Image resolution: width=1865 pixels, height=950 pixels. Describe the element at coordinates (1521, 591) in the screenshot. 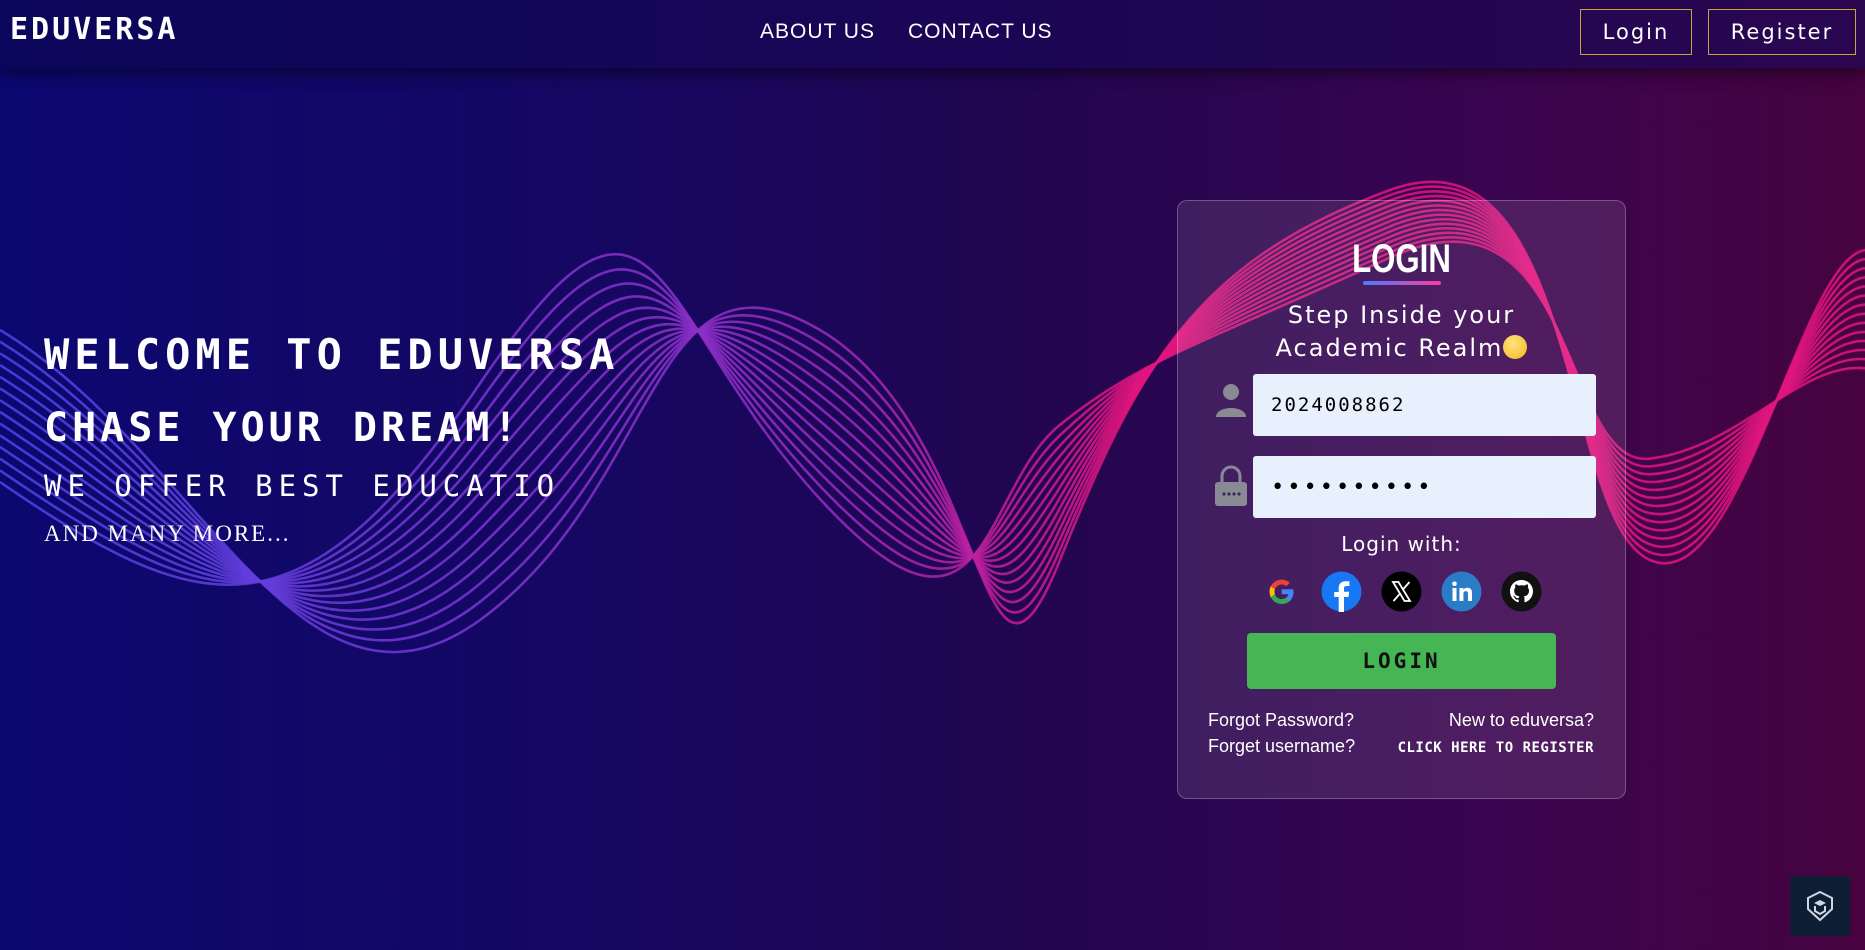

I see `github-icon` at that location.